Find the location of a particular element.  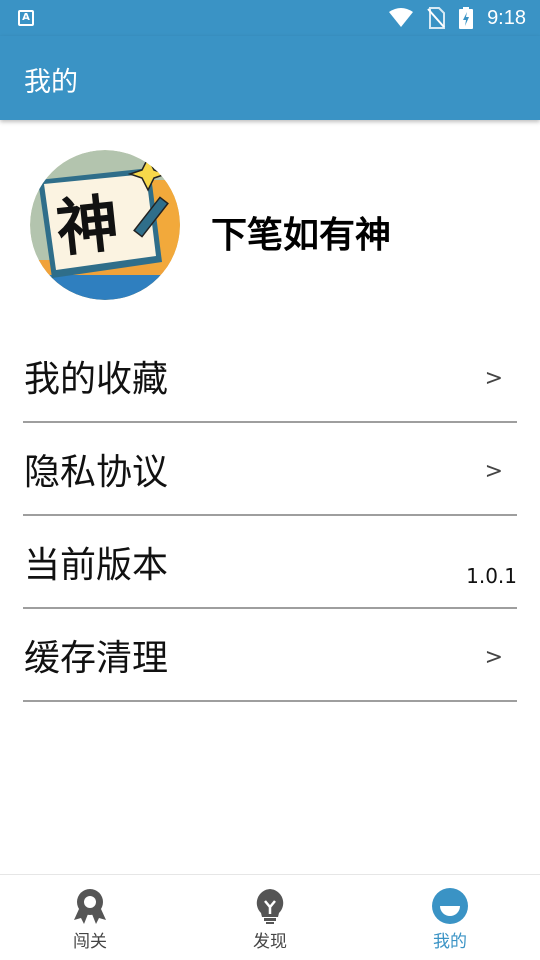

app-logo-image: 神 is located at coordinates (105, 225).